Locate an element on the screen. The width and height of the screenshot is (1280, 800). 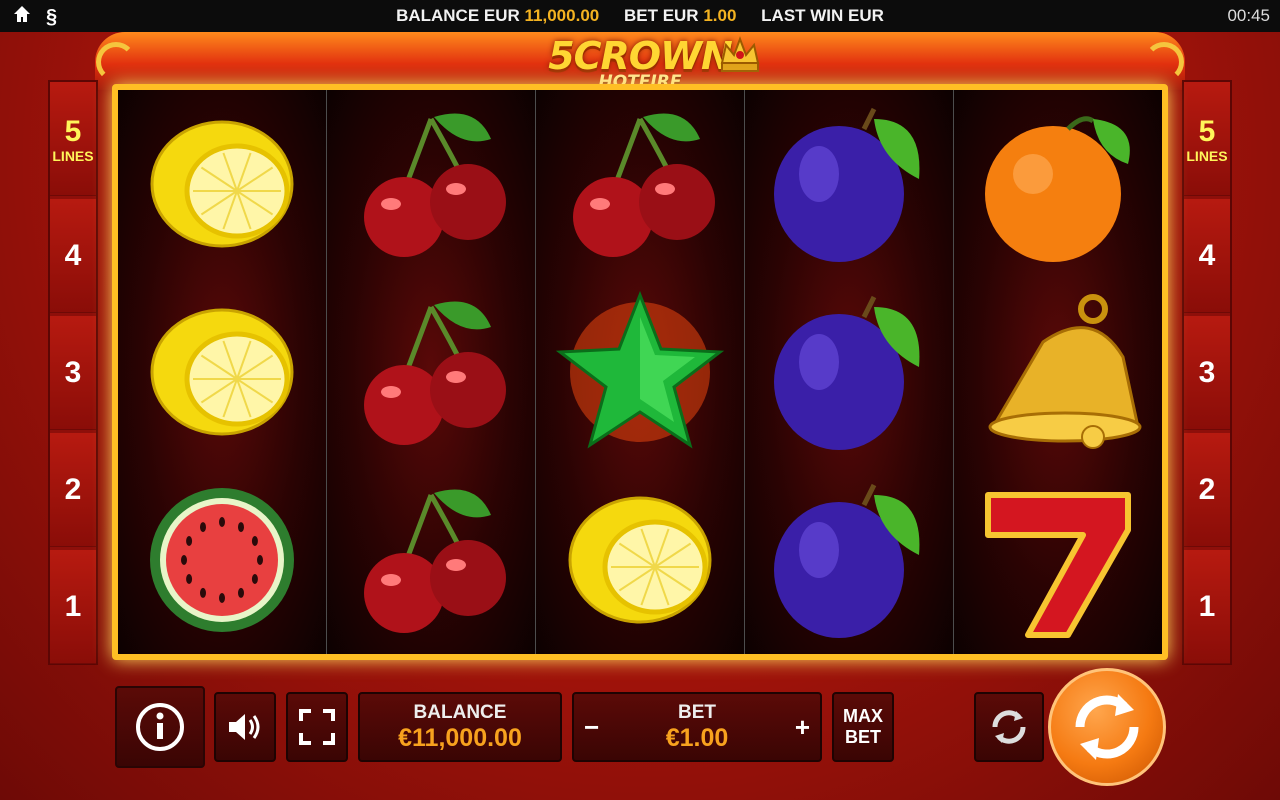
fullscreen-button is located at coordinates (317, 727).